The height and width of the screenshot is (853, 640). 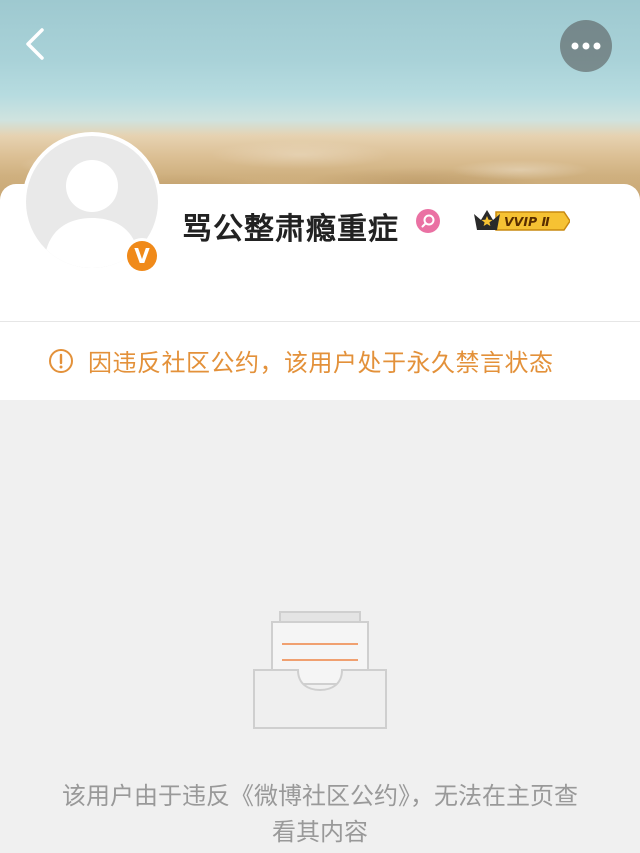 I want to click on username: 骂公整肃瘾重症, so click(x=290, y=229).